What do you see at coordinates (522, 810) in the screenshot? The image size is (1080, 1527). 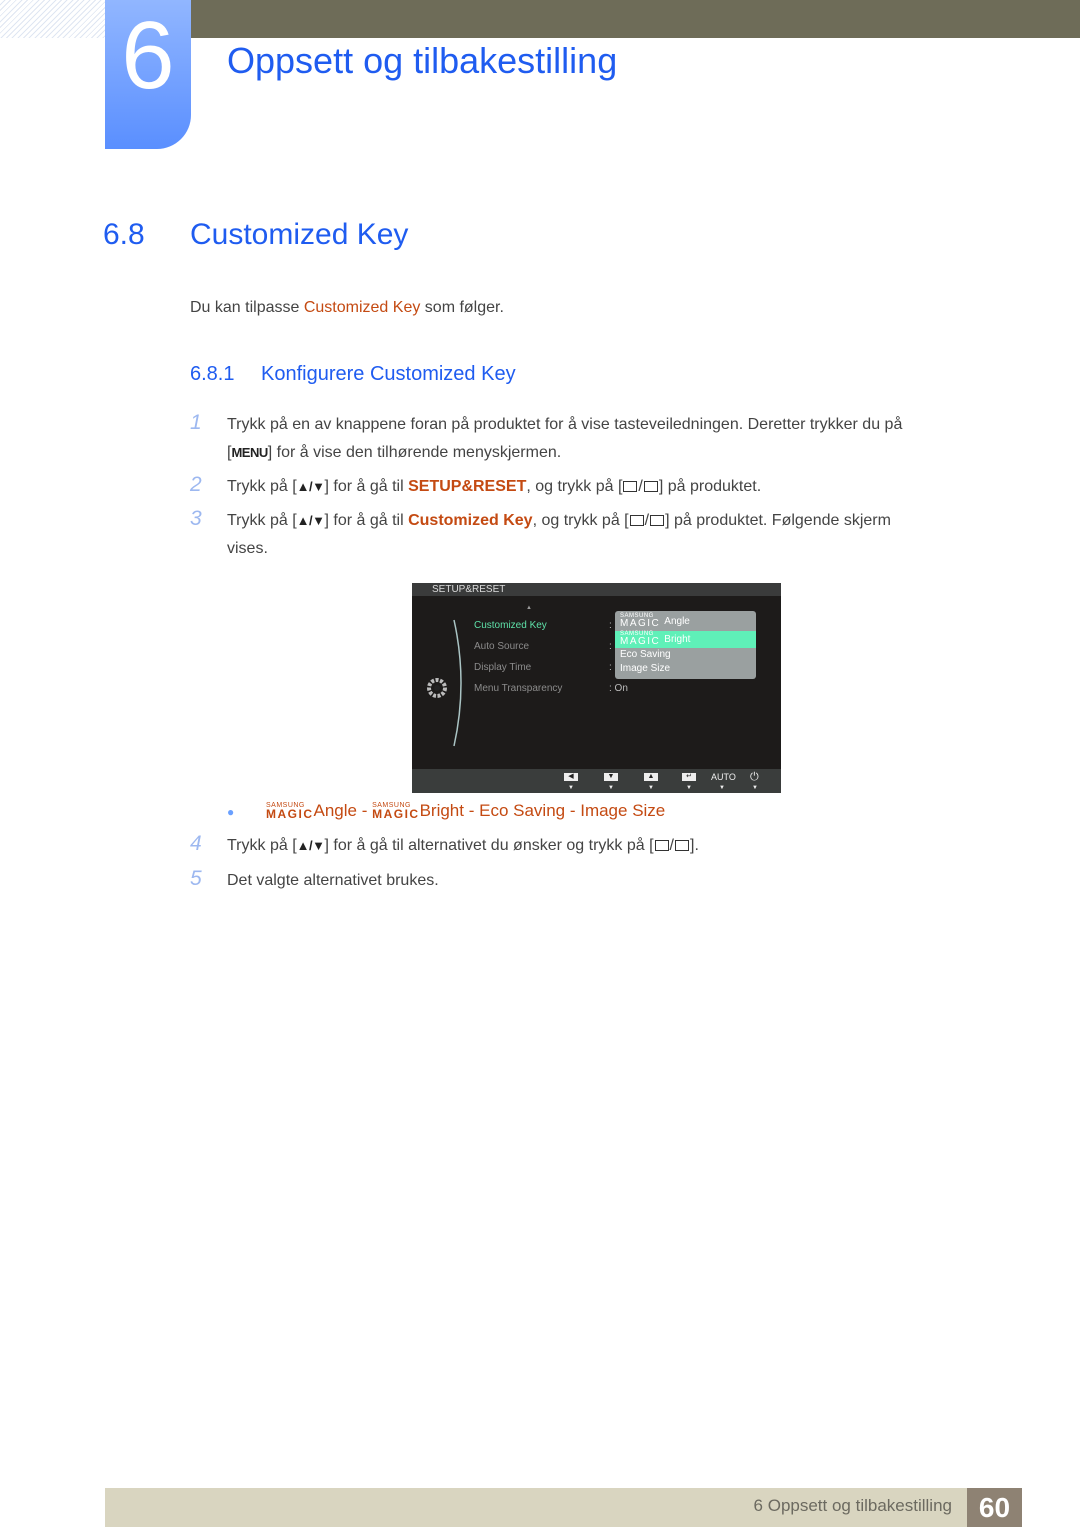 I see `bullet-option: Eco Saving` at bounding box center [522, 810].